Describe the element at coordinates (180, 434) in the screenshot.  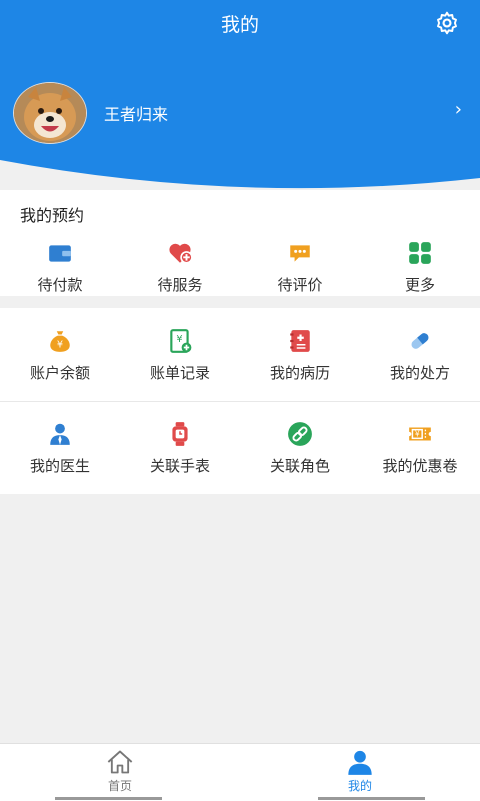
I see `watch-icon` at that location.